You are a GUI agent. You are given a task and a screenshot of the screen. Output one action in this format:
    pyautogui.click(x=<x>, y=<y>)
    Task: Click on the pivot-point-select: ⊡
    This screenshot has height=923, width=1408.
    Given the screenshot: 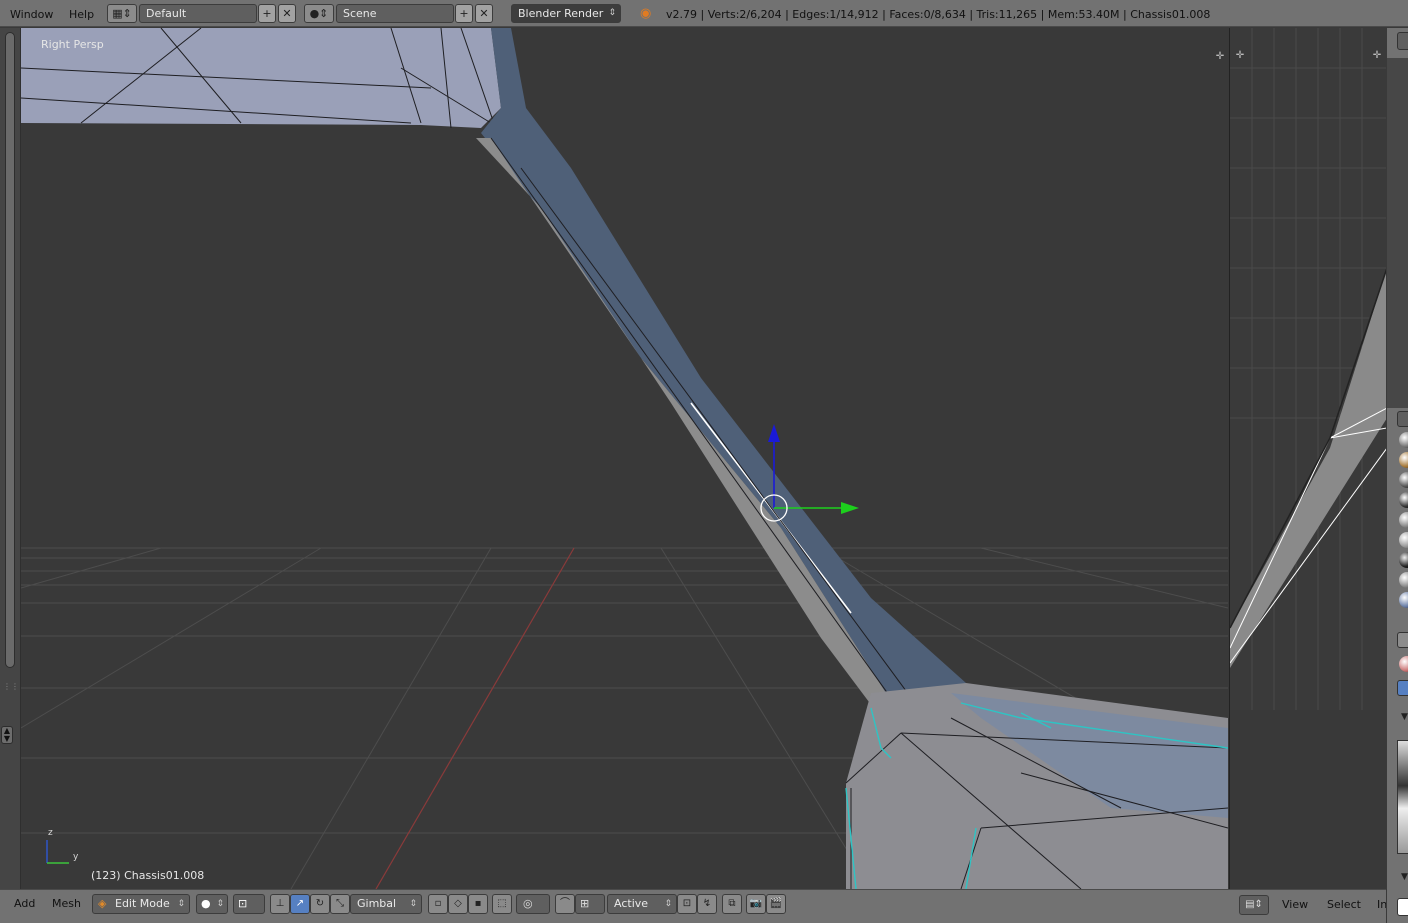 What is the action you would take?
    pyautogui.click(x=249, y=904)
    